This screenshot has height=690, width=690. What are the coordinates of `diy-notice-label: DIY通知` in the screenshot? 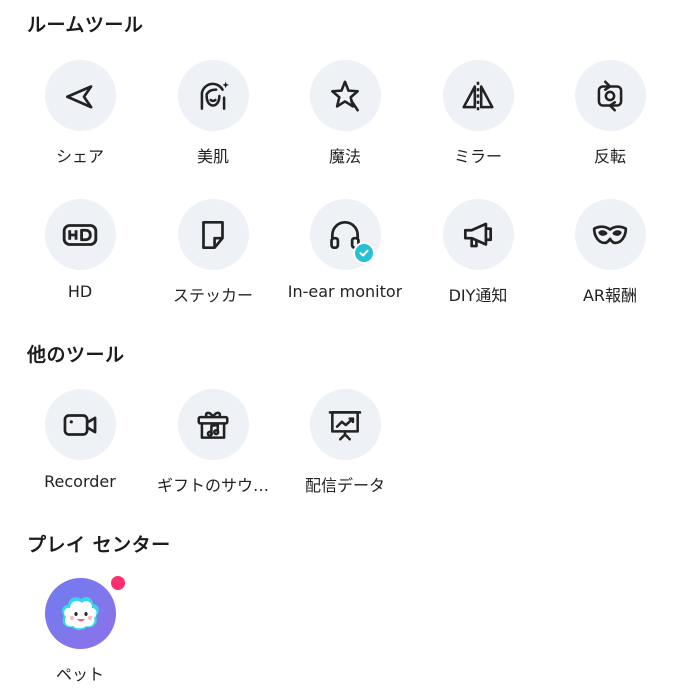 It's located at (478, 295).